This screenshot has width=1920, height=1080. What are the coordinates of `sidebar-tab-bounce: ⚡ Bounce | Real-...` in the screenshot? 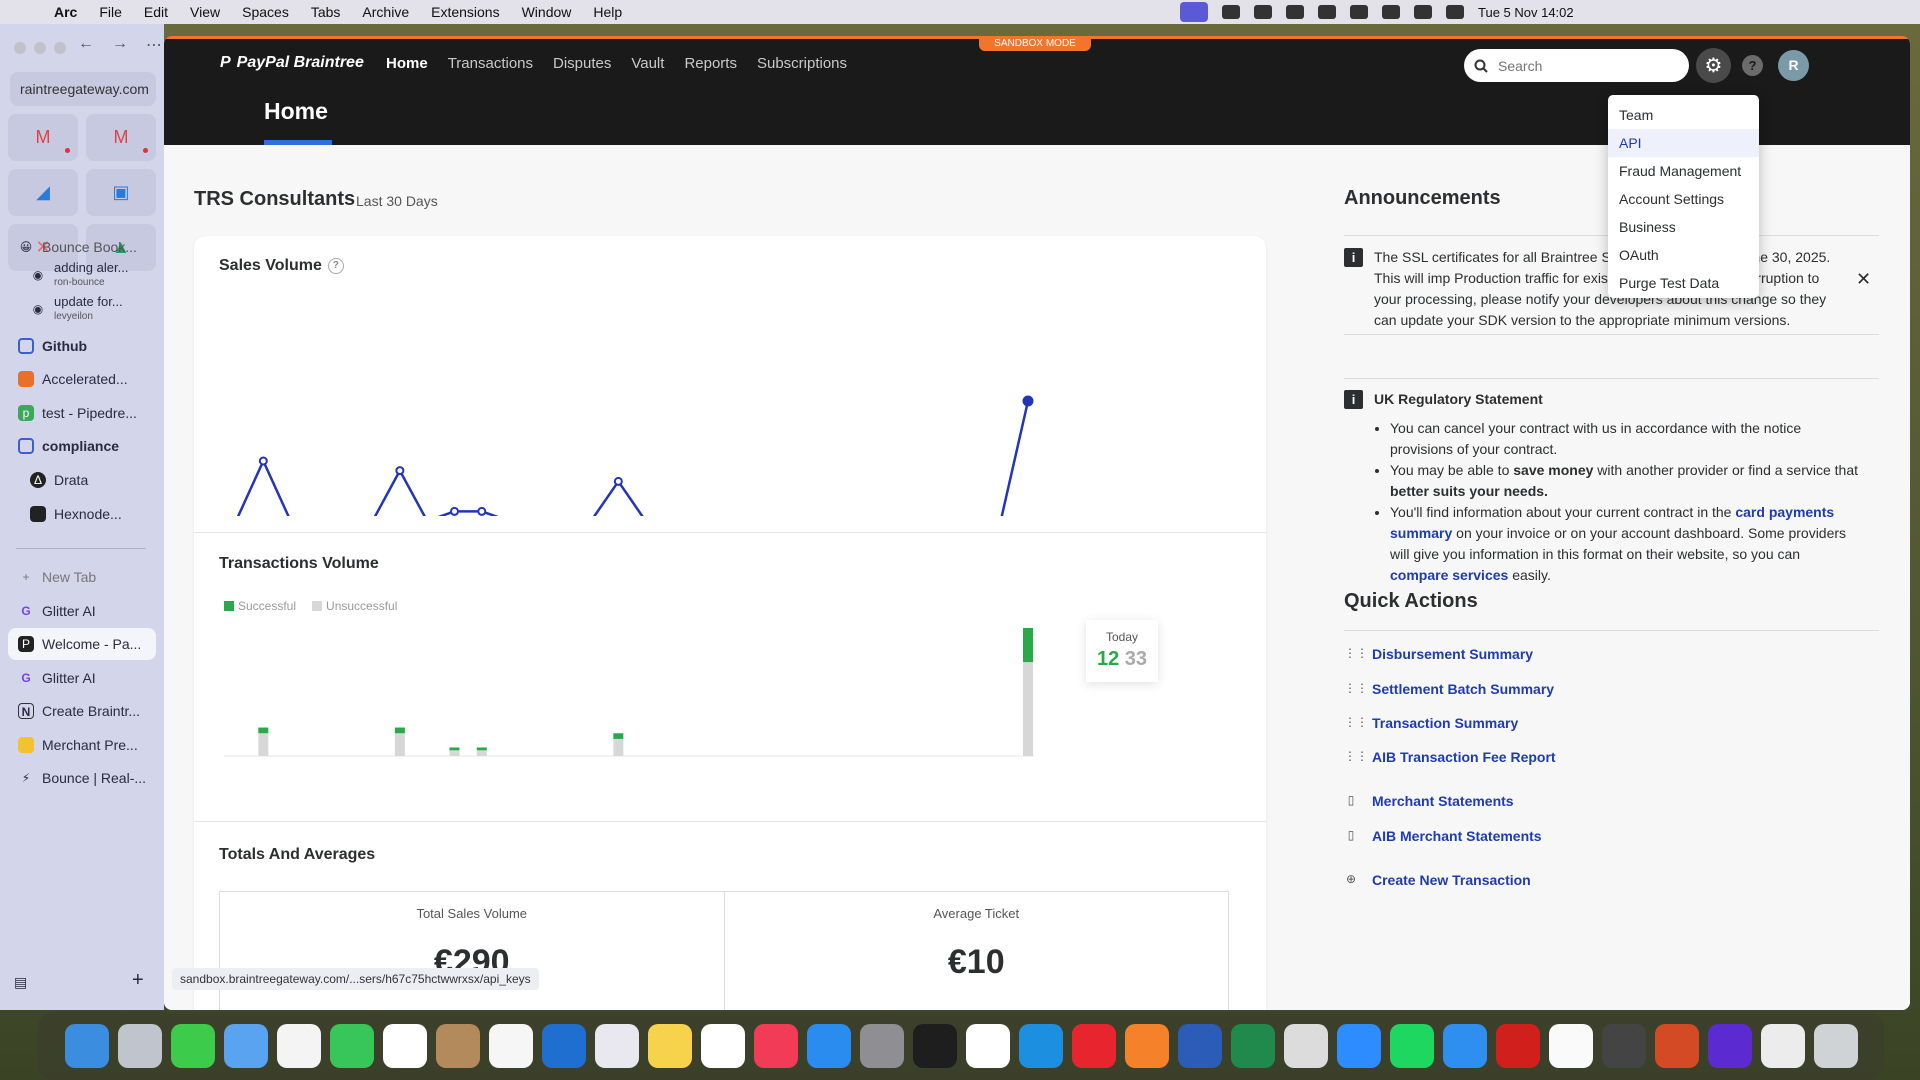 It's located at (82, 778).